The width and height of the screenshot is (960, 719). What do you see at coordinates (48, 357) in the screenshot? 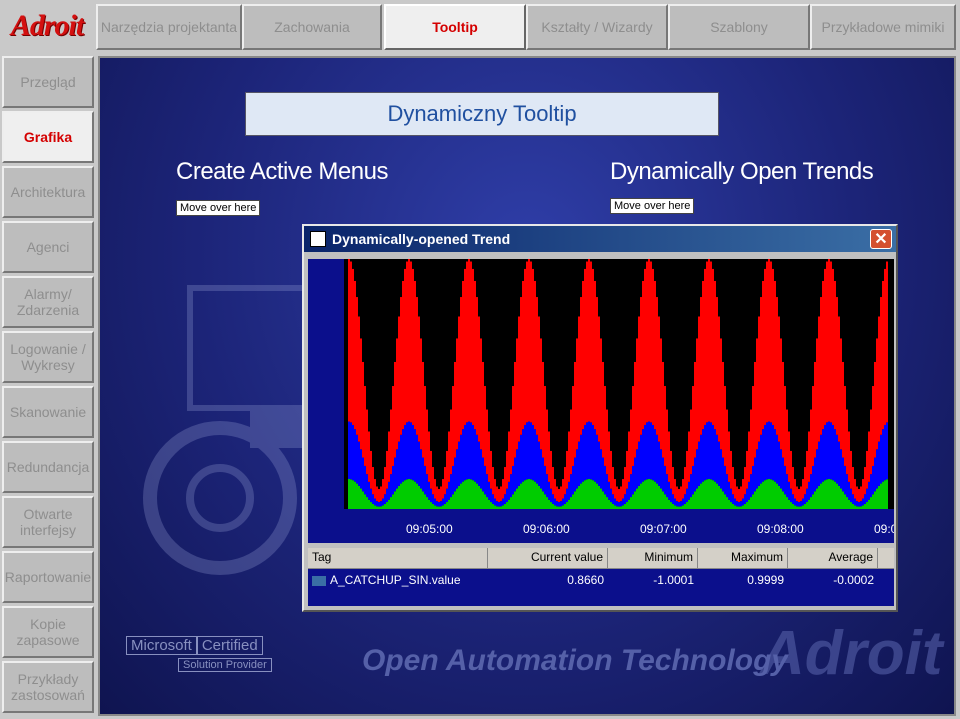
I see `sidebar-item-logowanie-wykresy: Logowanie / Wykresy` at bounding box center [48, 357].